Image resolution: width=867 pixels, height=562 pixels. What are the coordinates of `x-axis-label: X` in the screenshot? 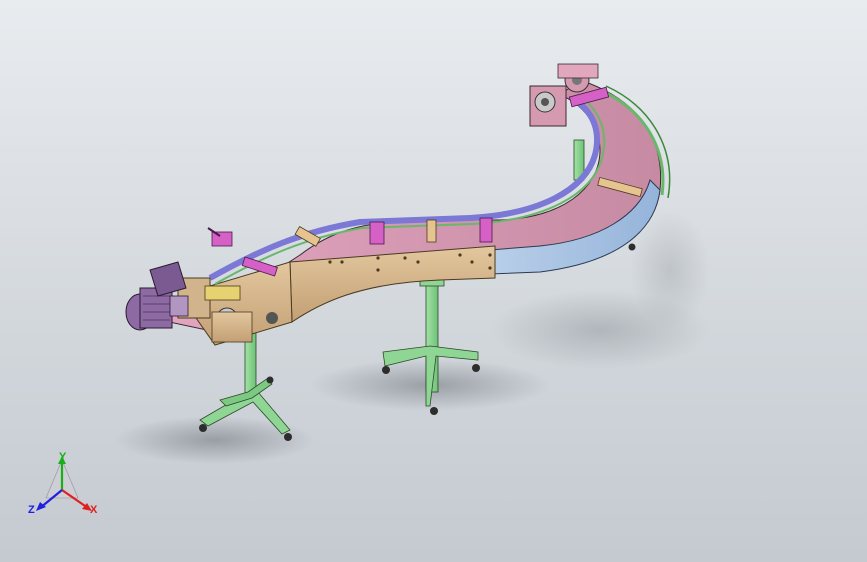 It's located at (94, 510).